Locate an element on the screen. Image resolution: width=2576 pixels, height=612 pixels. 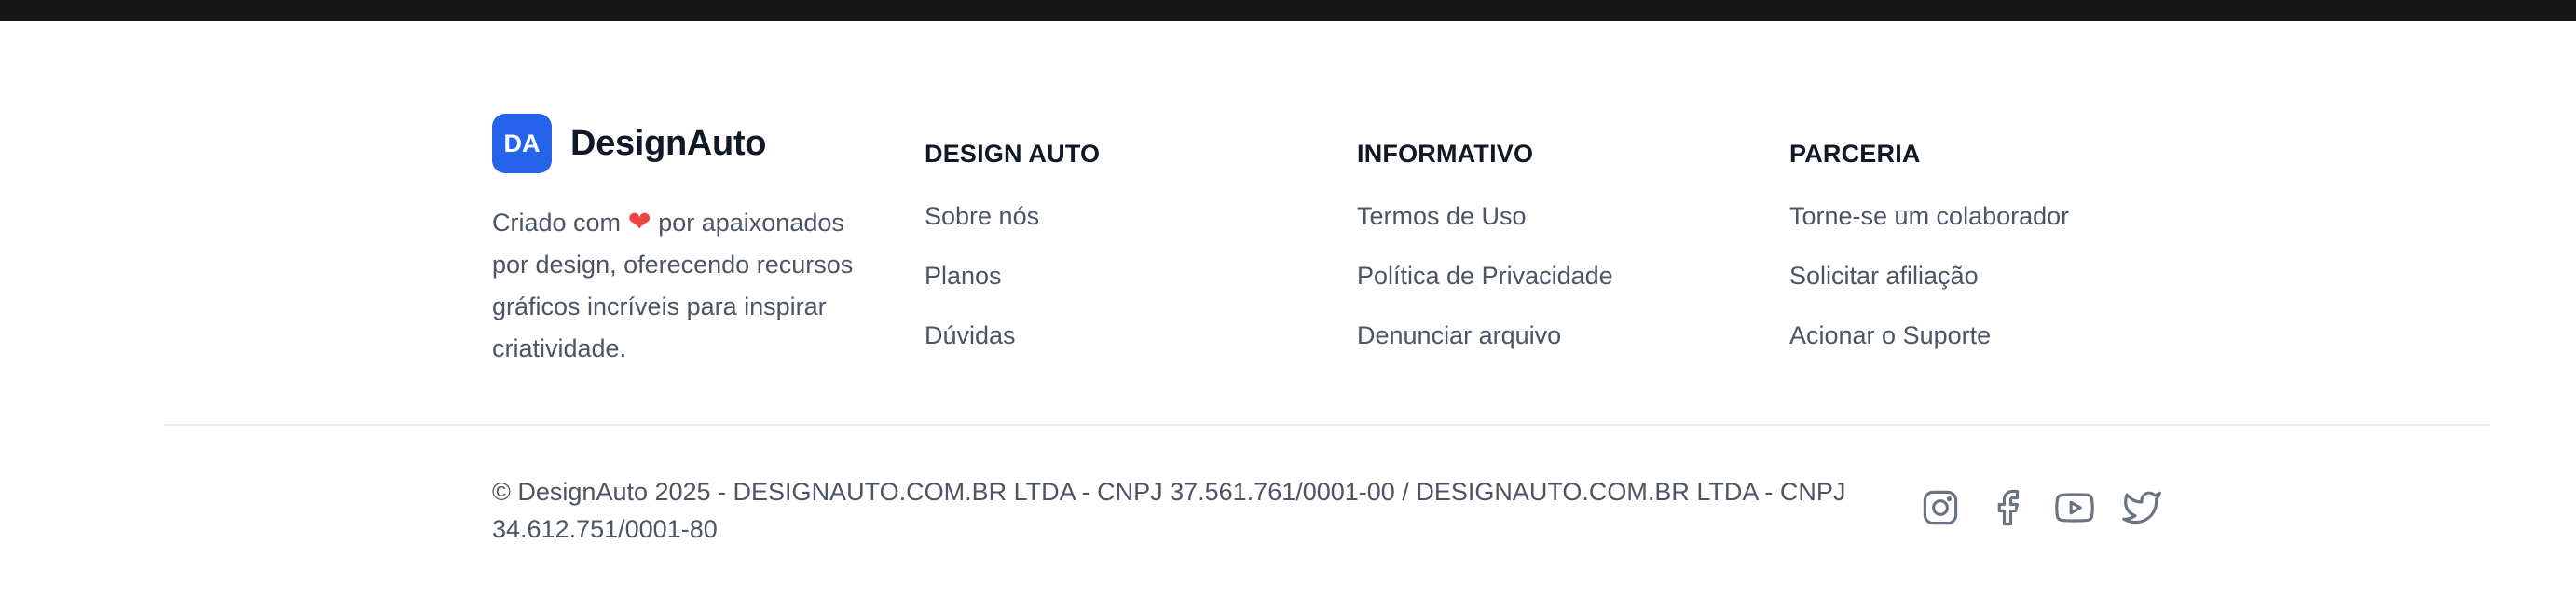
facebook-icon is located at coordinates (2007, 507).